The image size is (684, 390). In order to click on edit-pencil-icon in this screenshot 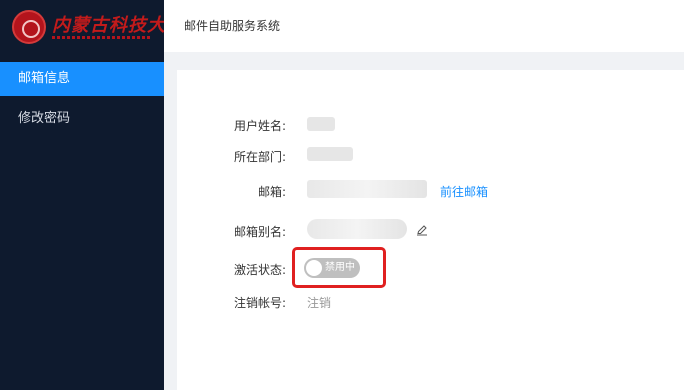, I will do `click(422, 230)`.